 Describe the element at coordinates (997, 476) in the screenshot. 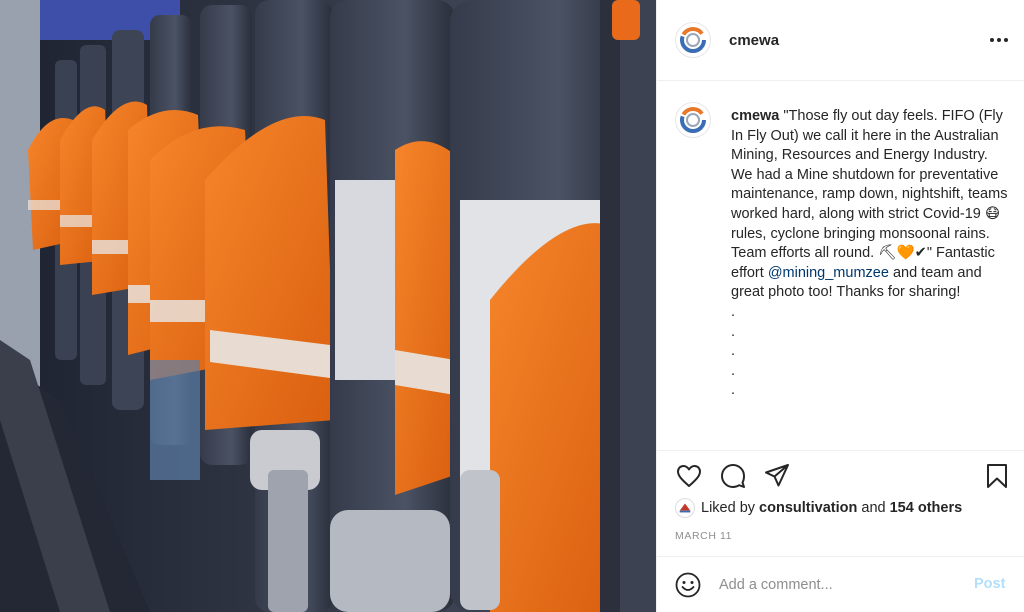

I see `bookmark-icon` at that location.